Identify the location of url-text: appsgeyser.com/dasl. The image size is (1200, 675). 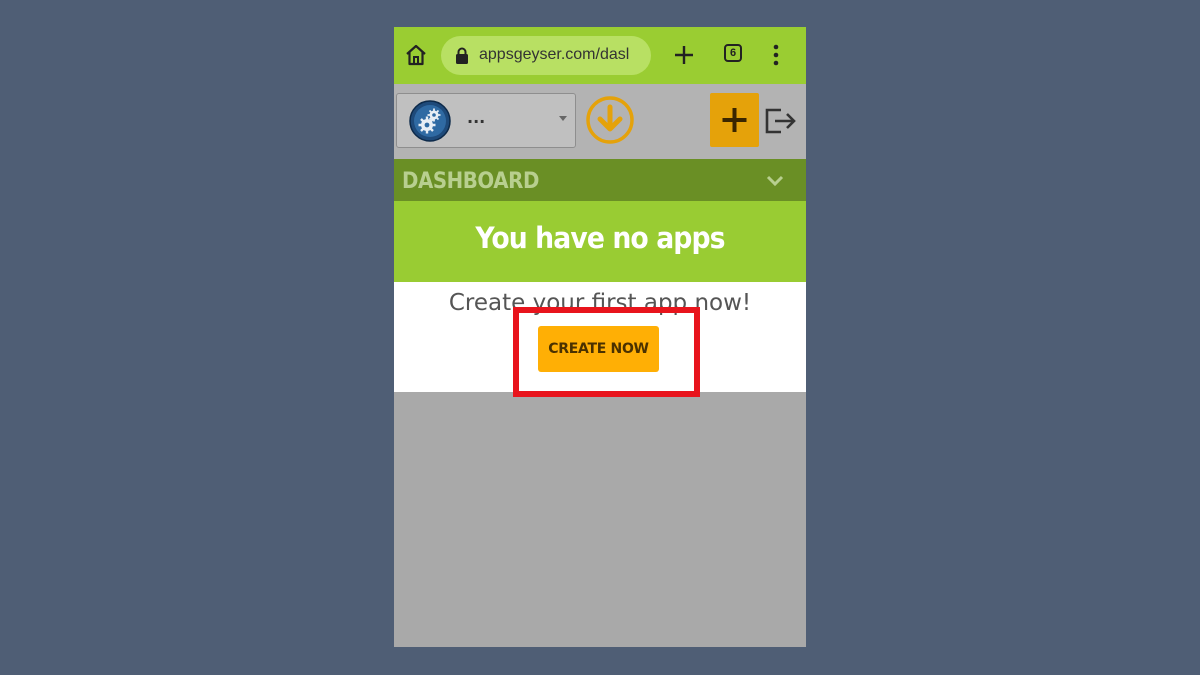
(554, 54).